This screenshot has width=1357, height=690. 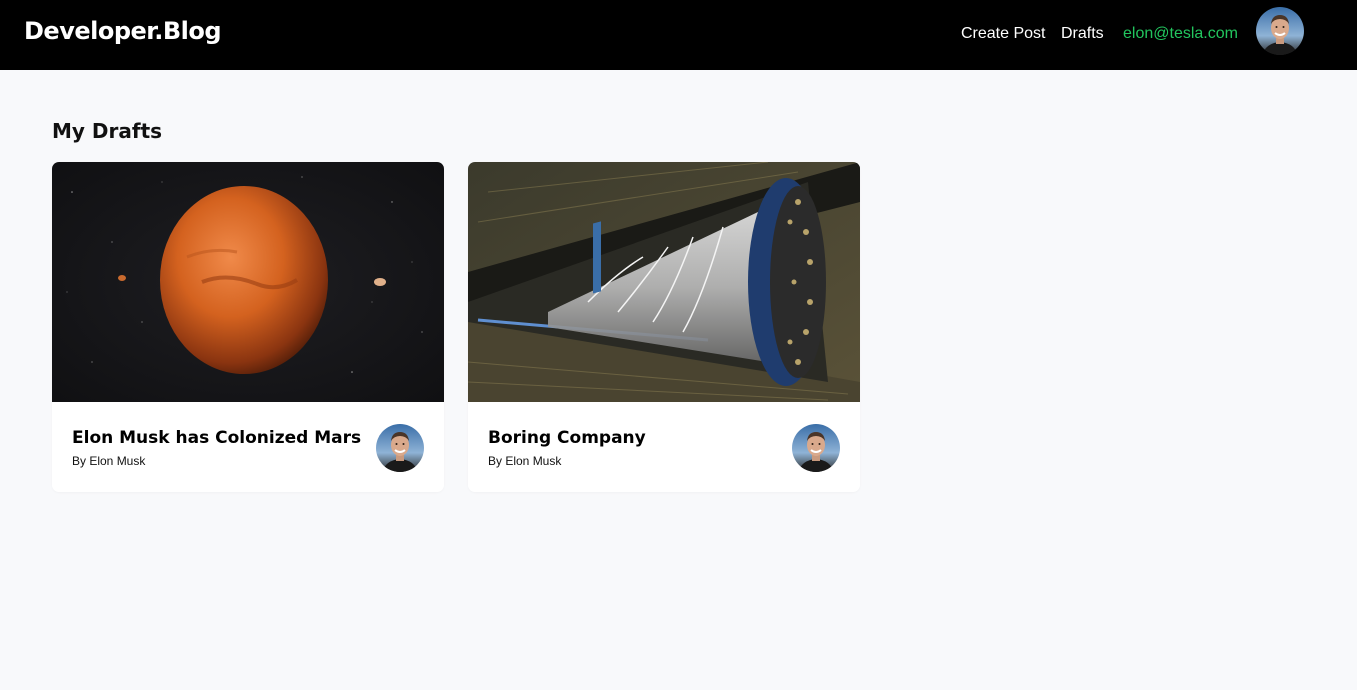 I want to click on drafts-link: Drafts, so click(x=1082, y=34).